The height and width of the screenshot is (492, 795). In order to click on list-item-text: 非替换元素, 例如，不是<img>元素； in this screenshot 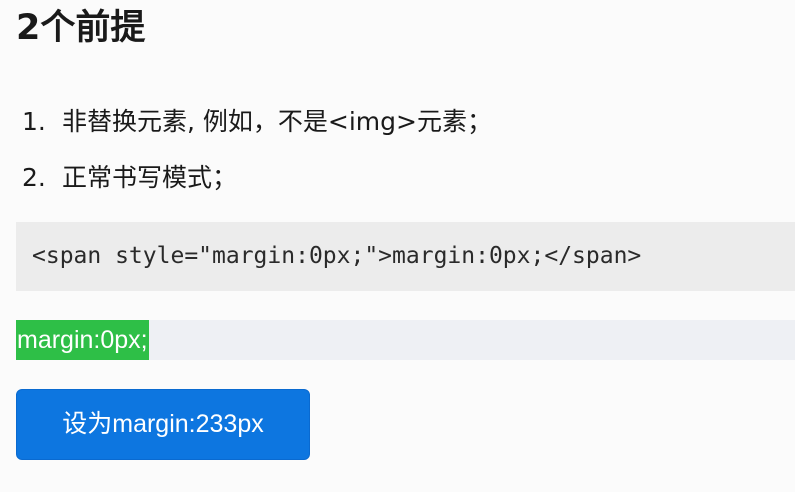, I will do `click(277, 121)`.